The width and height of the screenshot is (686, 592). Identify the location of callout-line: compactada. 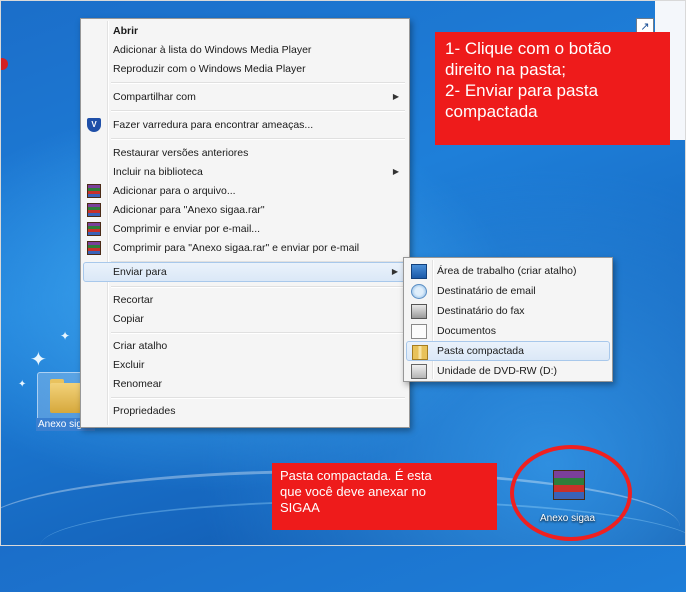
(491, 111).